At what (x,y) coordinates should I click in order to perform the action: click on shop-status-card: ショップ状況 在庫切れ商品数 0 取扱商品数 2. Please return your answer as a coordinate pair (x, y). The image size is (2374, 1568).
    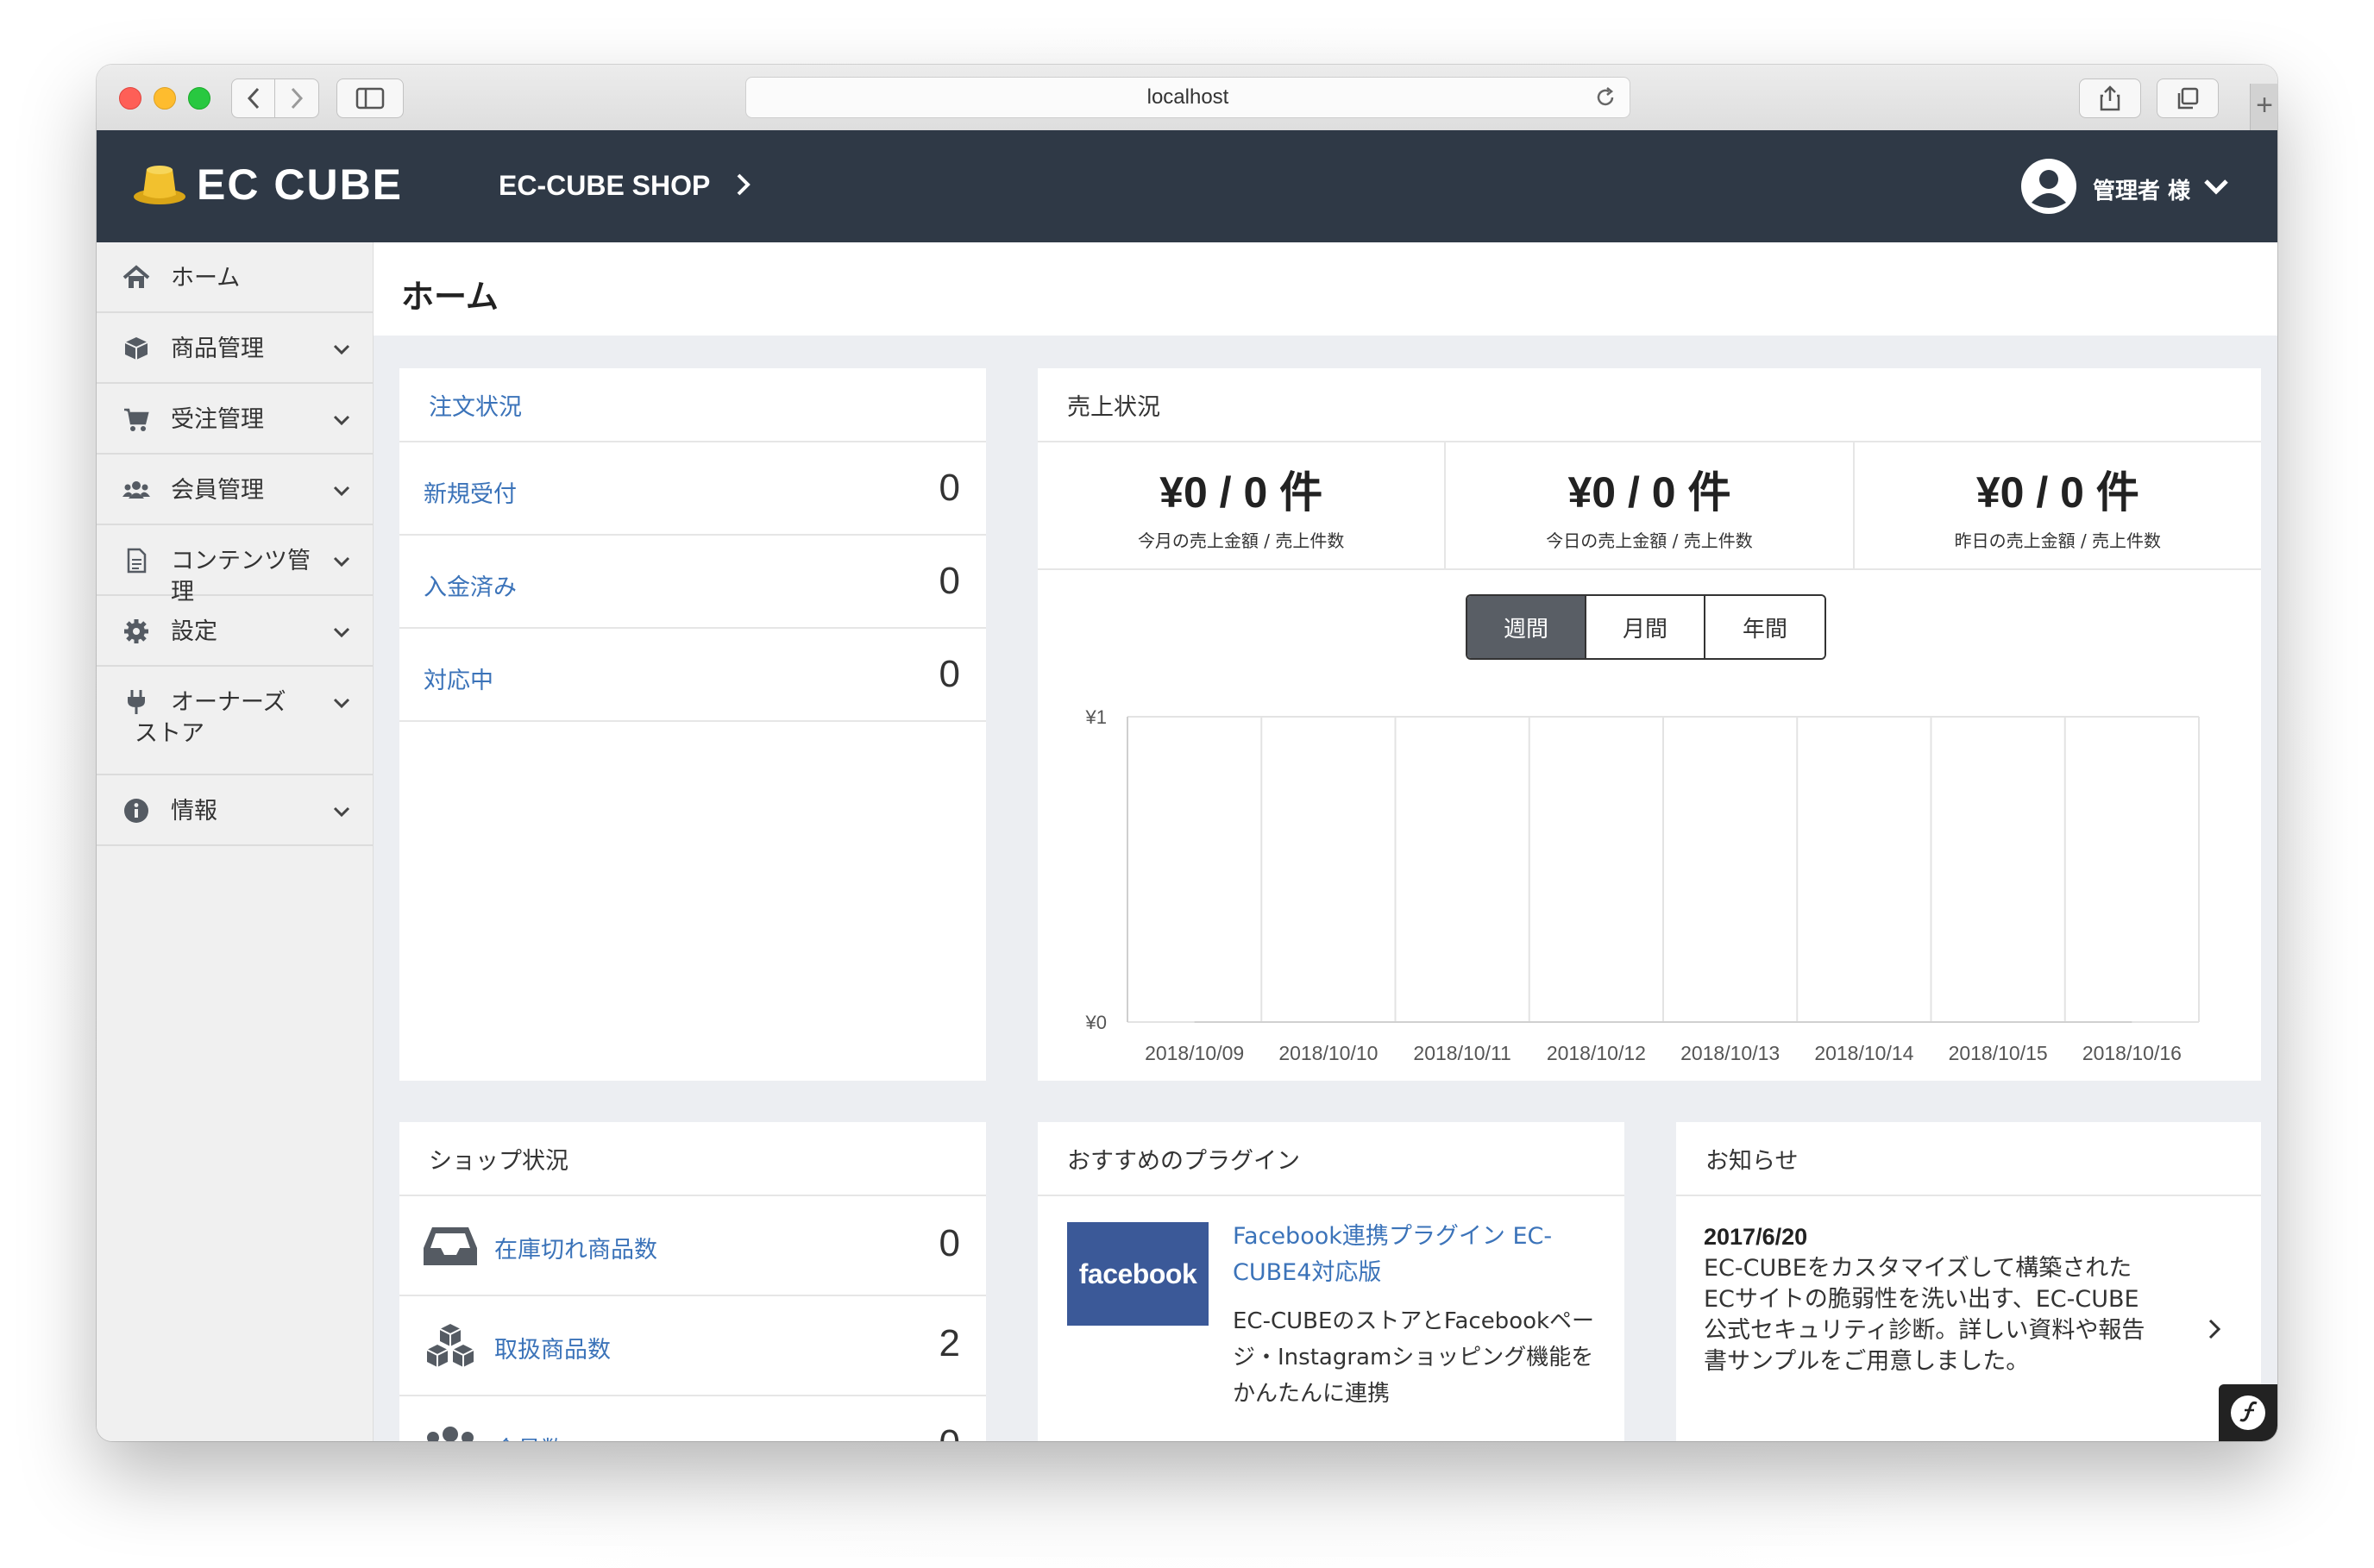
    Looking at the image, I should click on (692, 1281).